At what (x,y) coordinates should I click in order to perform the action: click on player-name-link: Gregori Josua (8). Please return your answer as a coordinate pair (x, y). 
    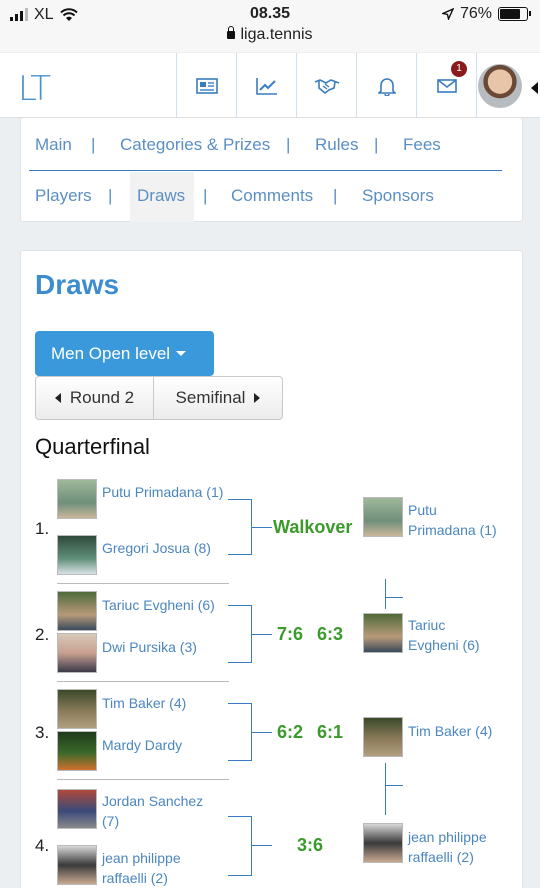
    Looking at the image, I should click on (156, 548).